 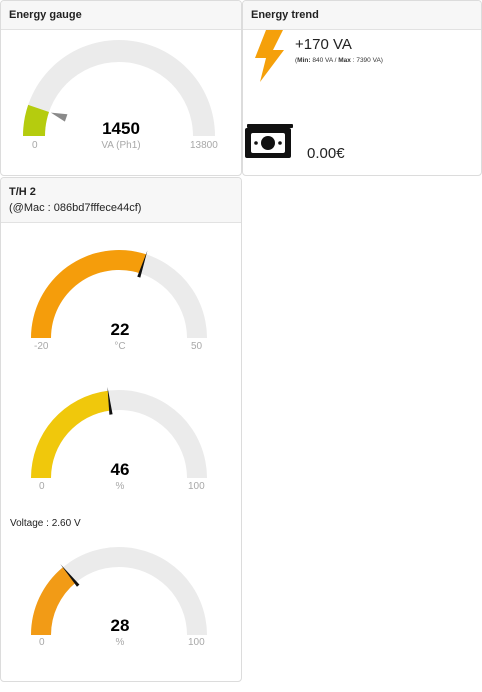 I want to click on temperature-gauge-unit: °C, so click(x=120, y=346).